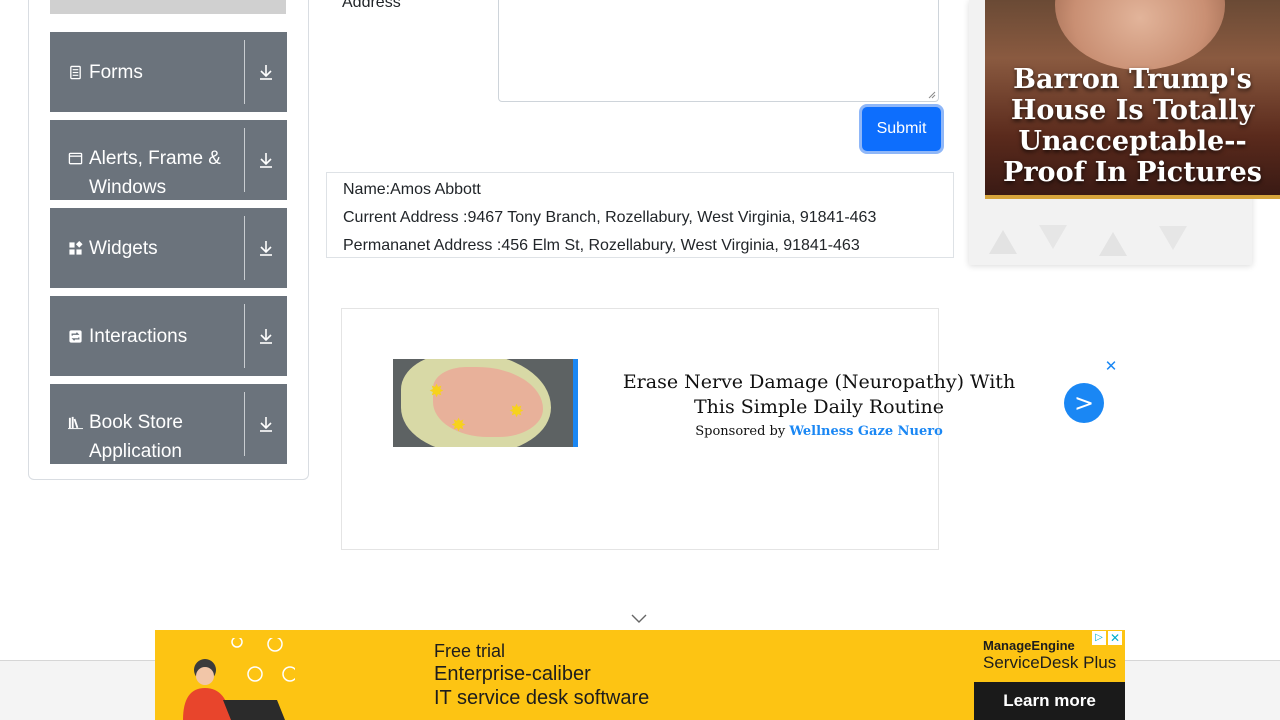 The height and width of the screenshot is (720, 1280). Describe the element at coordinates (75, 422) in the screenshot. I see `books-icon` at that location.